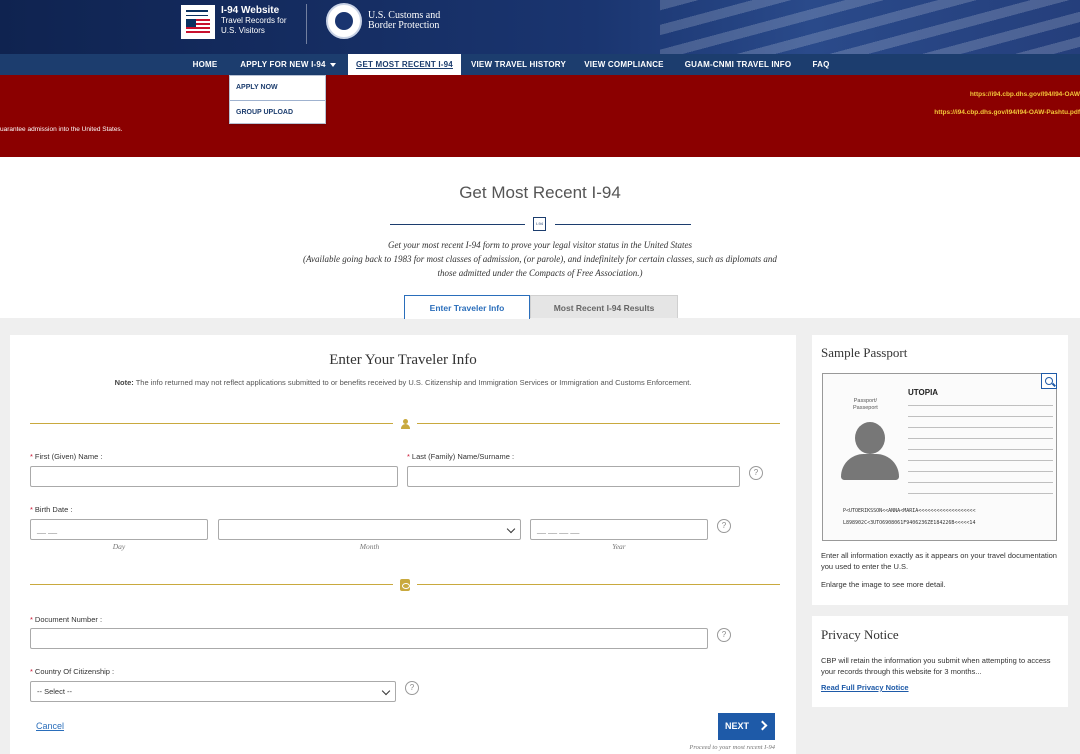 This screenshot has height=754, width=1080. I want to click on country-label-text: Country Of Citizenship :, so click(74, 671).